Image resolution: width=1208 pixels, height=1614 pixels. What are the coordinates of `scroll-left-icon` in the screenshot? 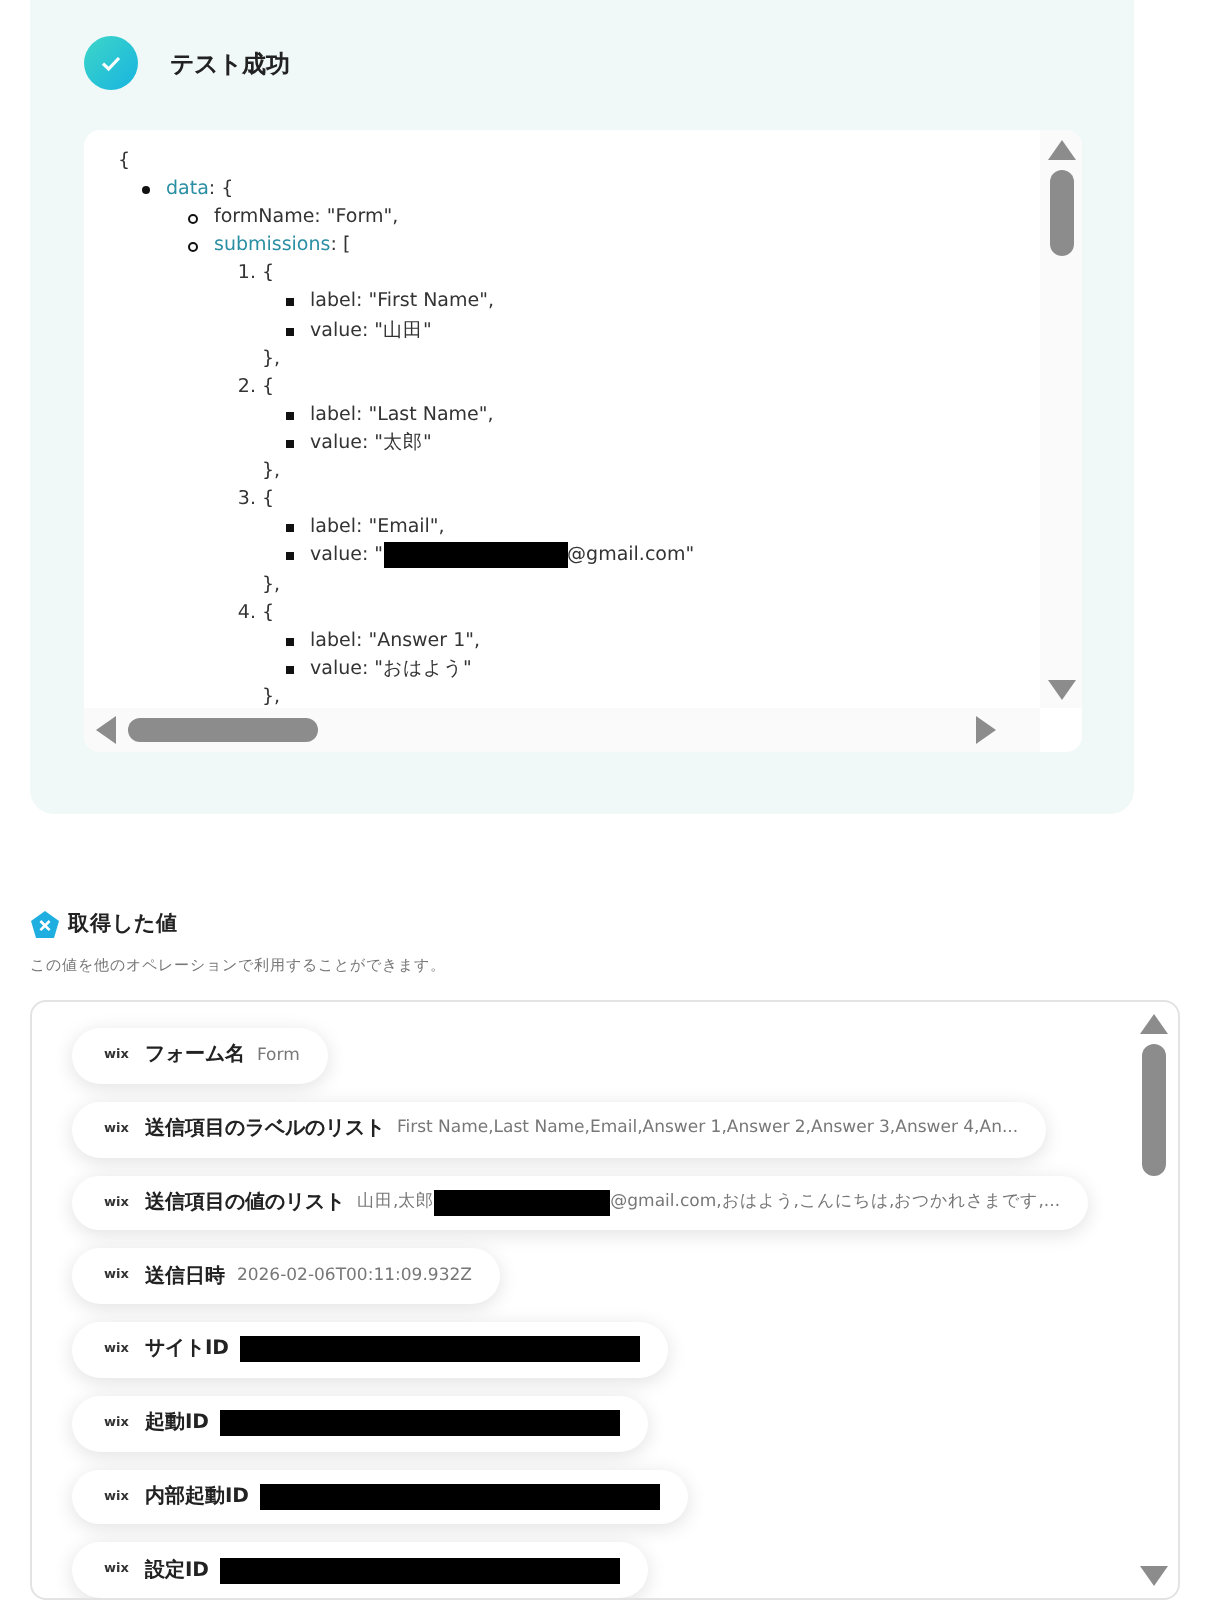 It's located at (106, 730).